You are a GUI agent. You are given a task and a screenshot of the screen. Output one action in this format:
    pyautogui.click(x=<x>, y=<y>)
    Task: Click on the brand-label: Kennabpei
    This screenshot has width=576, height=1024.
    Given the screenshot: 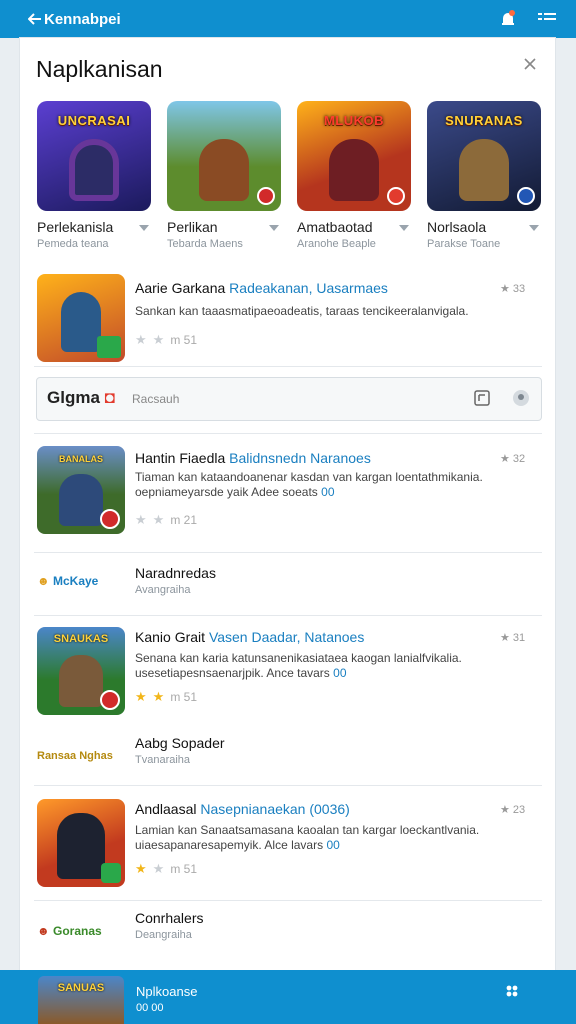 What is the action you would take?
    pyautogui.click(x=82, y=19)
    